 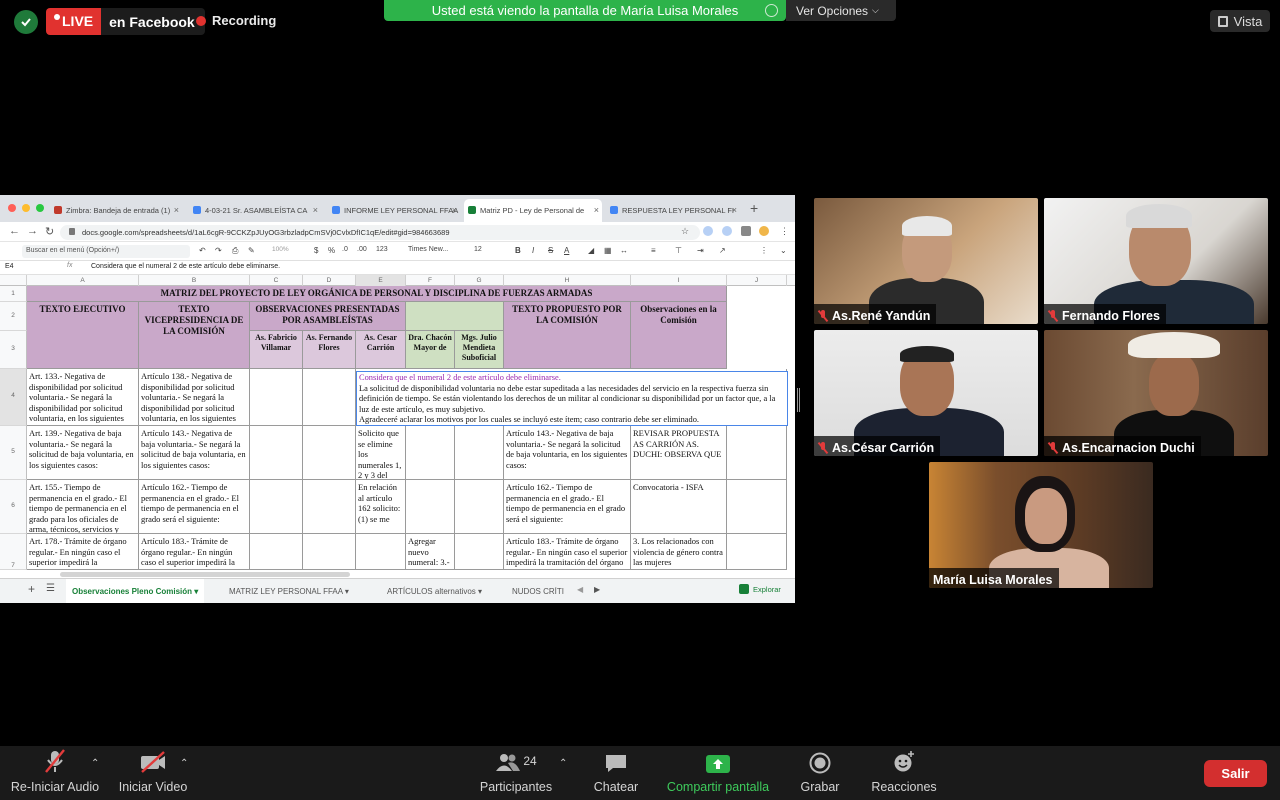 What do you see at coordinates (757, 453) in the screenshot?
I see `cell-j5` at bounding box center [757, 453].